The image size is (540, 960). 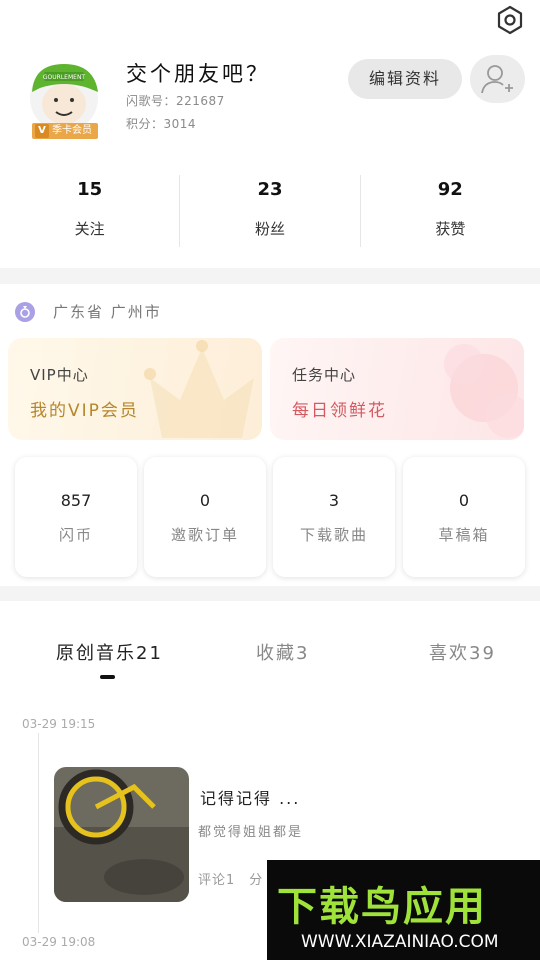 What do you see at coordinates (204, 535) in the screenshot?
I see `tile-label: 邀歌订单` at bounding box center [204, 535].